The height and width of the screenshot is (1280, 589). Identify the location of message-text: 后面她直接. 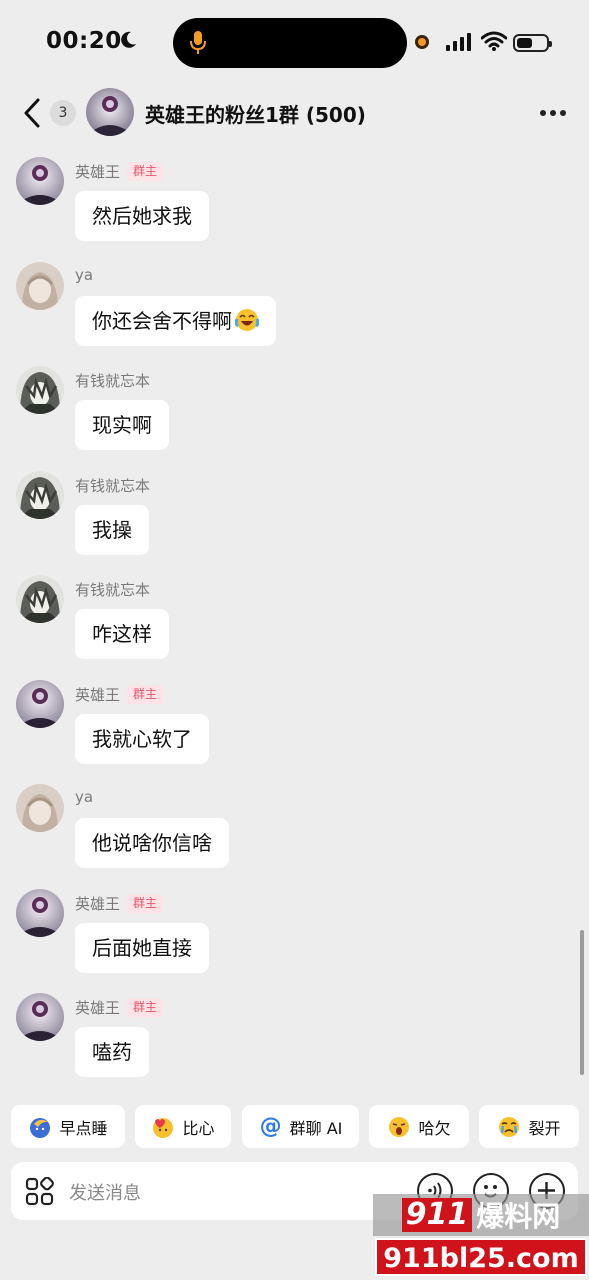
(142, 947).